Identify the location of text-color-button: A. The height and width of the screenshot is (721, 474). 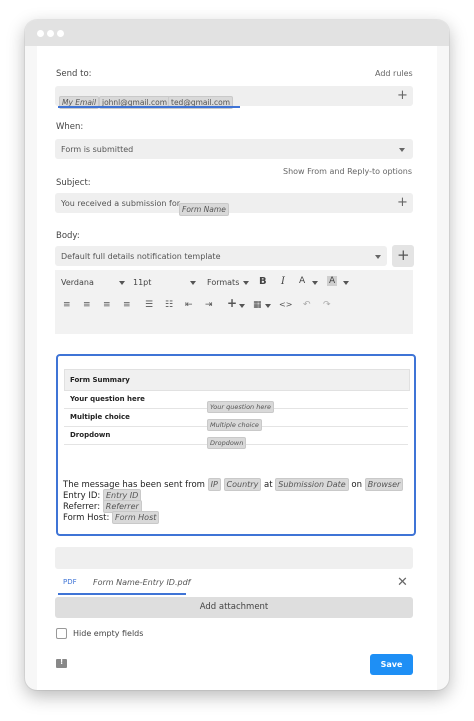
(302, 281).